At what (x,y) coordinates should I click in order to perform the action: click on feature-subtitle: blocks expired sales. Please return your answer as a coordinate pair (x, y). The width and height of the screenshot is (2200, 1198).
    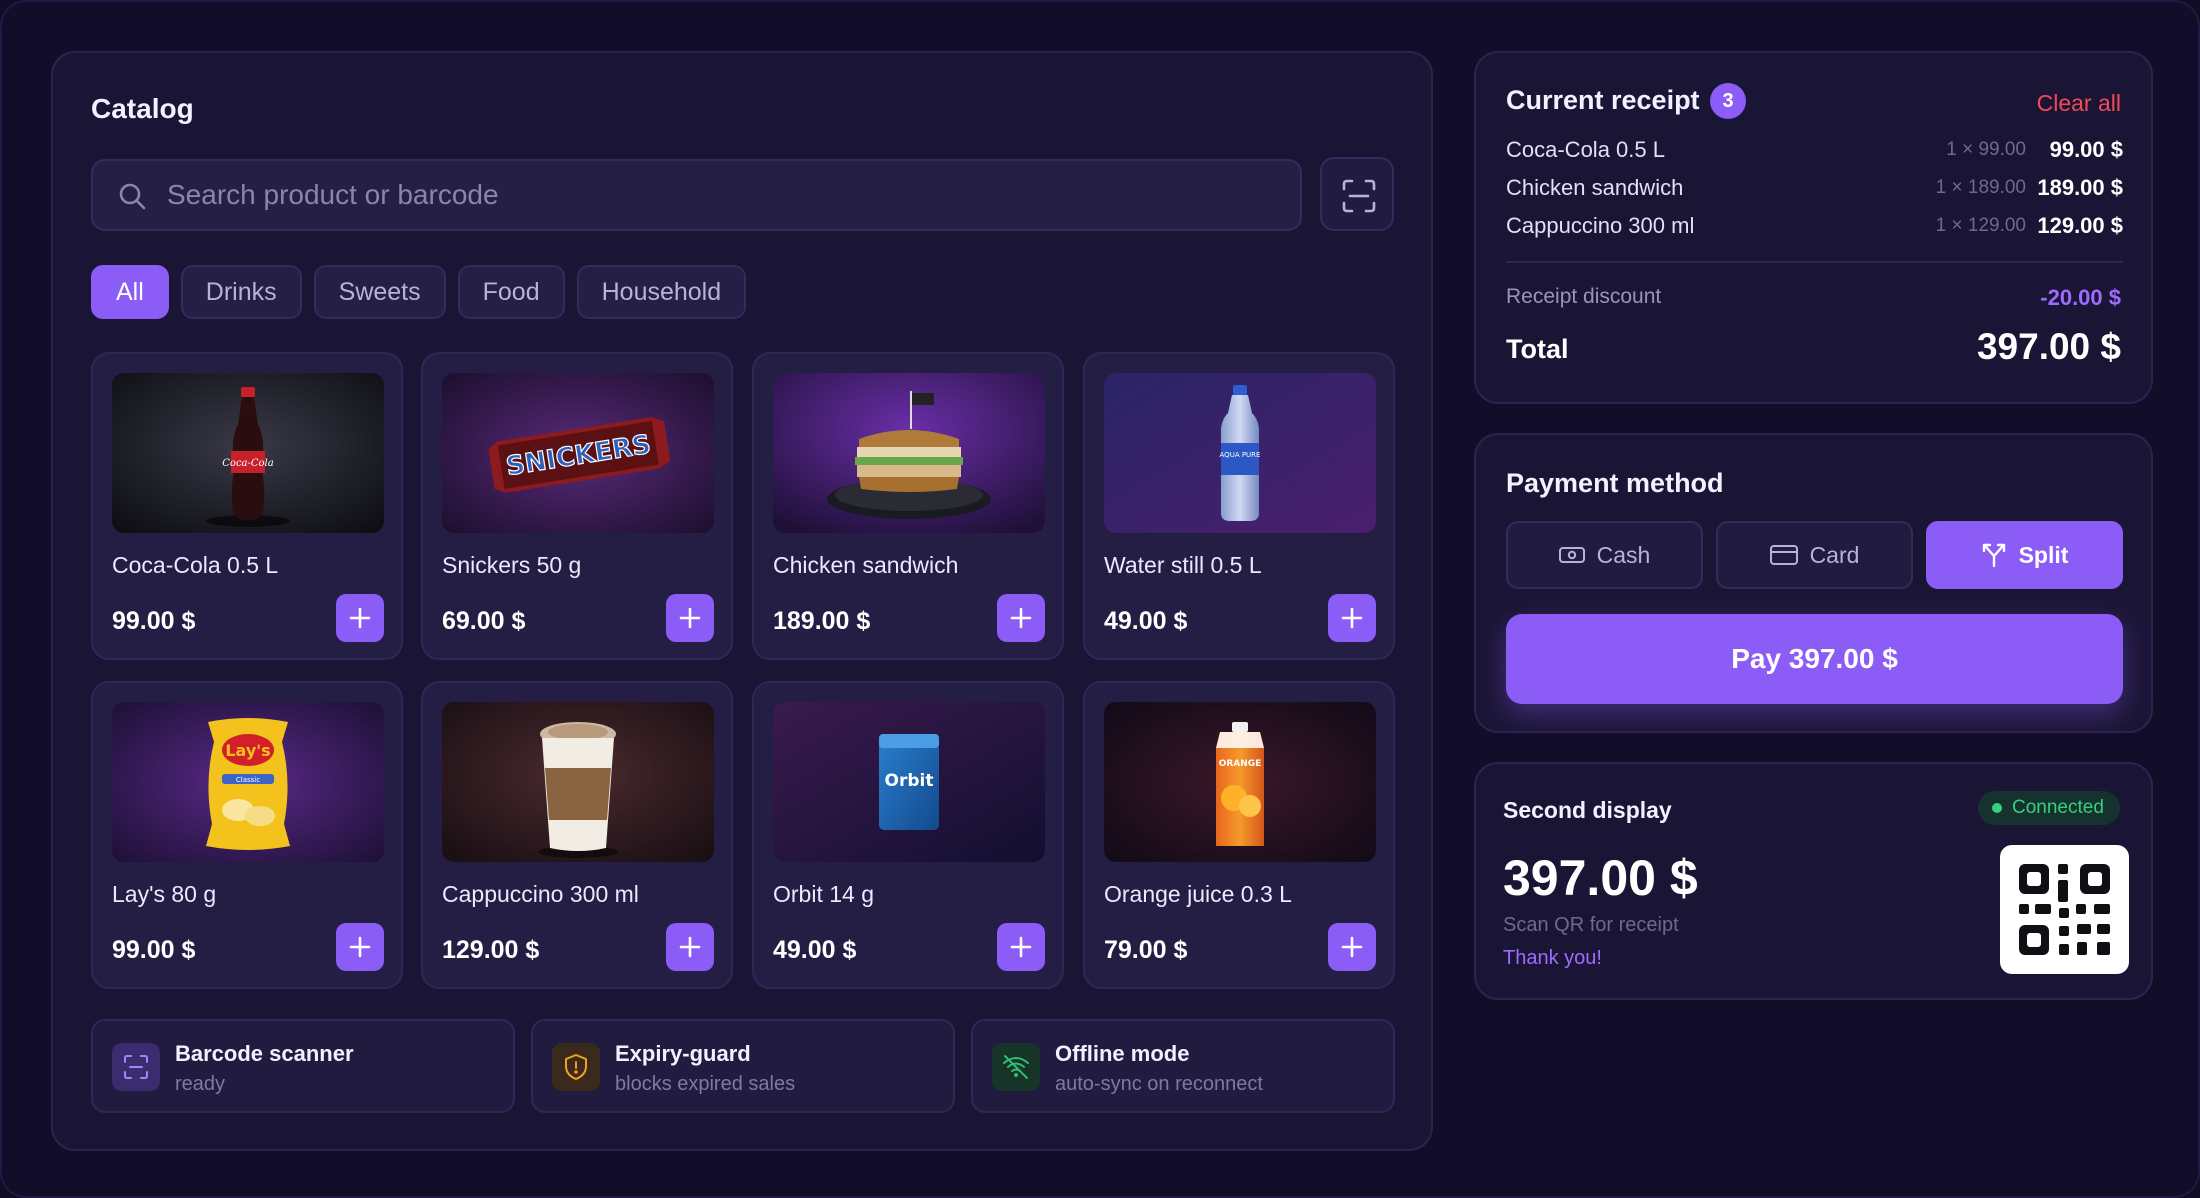
    Looking at the image, I should click on (705, 1084).